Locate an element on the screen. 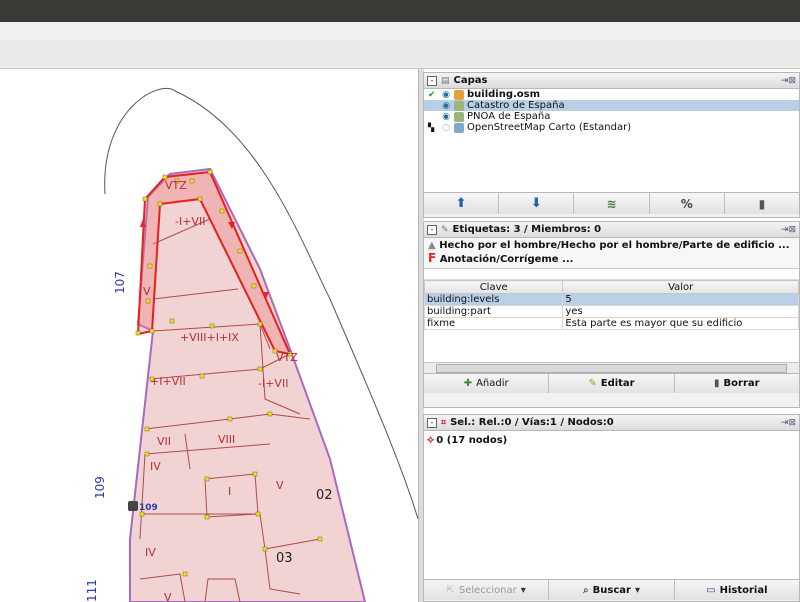  scrollbar-thumb is located at coordinates (611, 368).